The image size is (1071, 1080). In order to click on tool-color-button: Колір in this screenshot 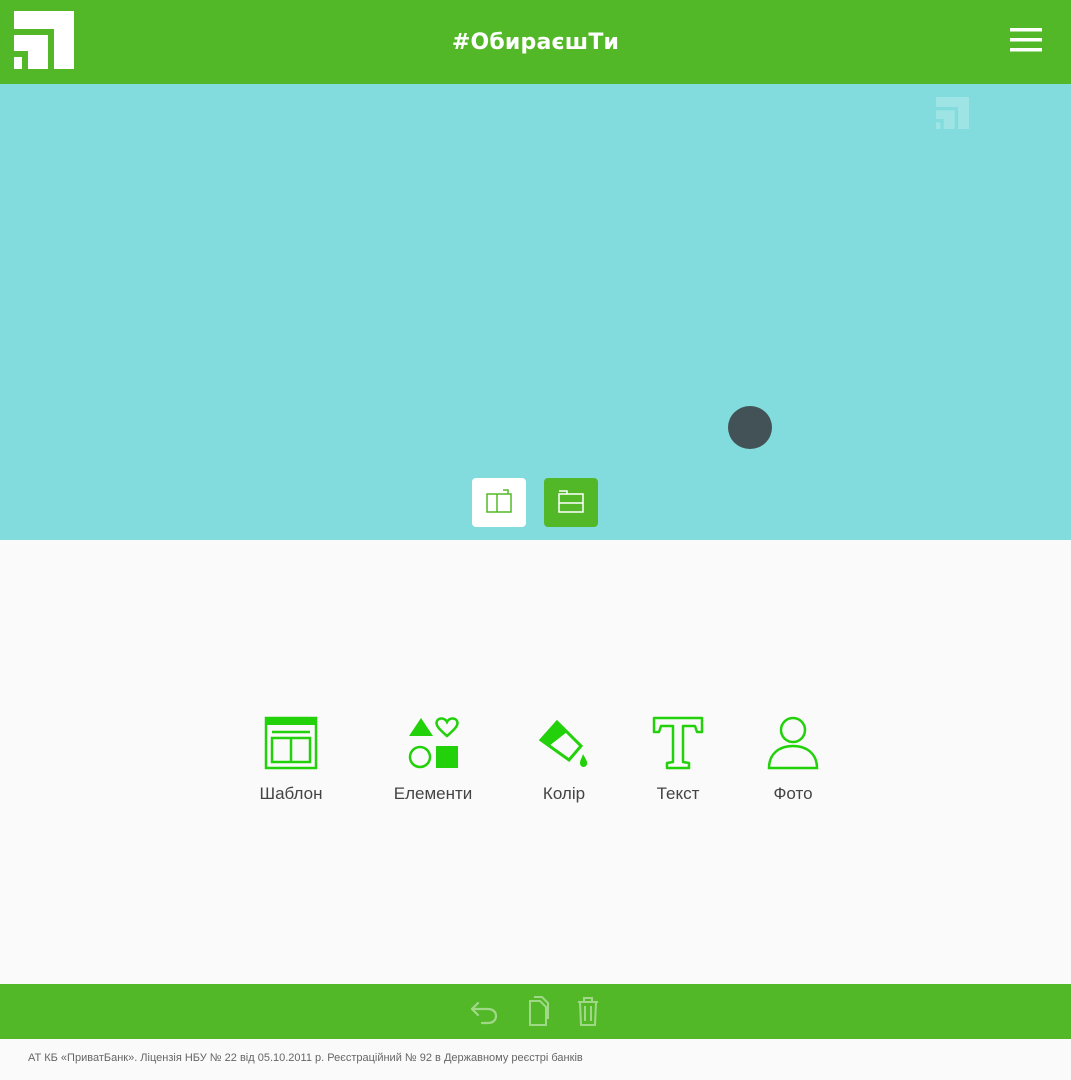, I will do `click(564, 766)`.